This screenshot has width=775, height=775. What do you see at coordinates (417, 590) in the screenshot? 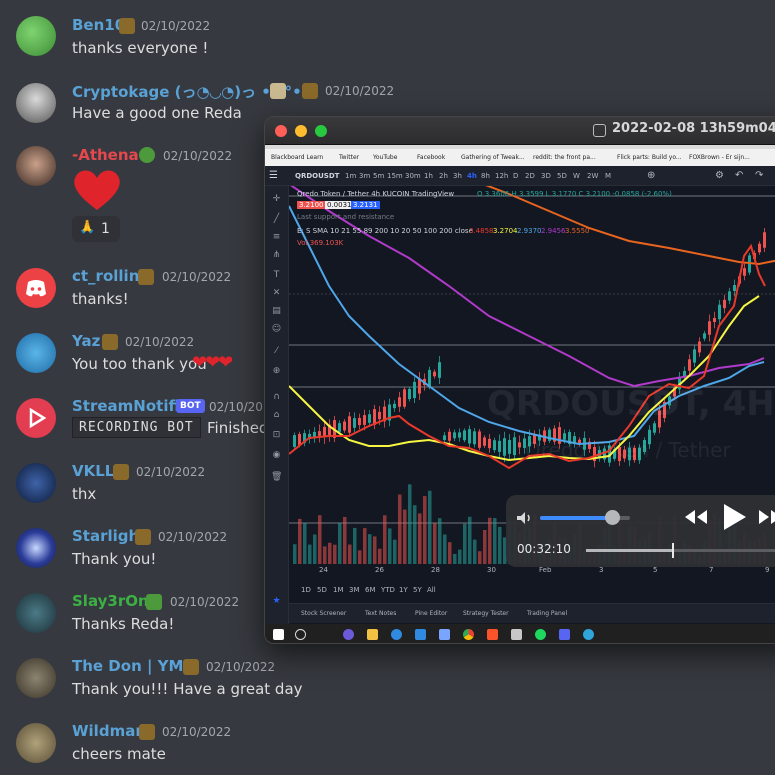
I see `range-option: 5Y` at bounding box center [417, 590].